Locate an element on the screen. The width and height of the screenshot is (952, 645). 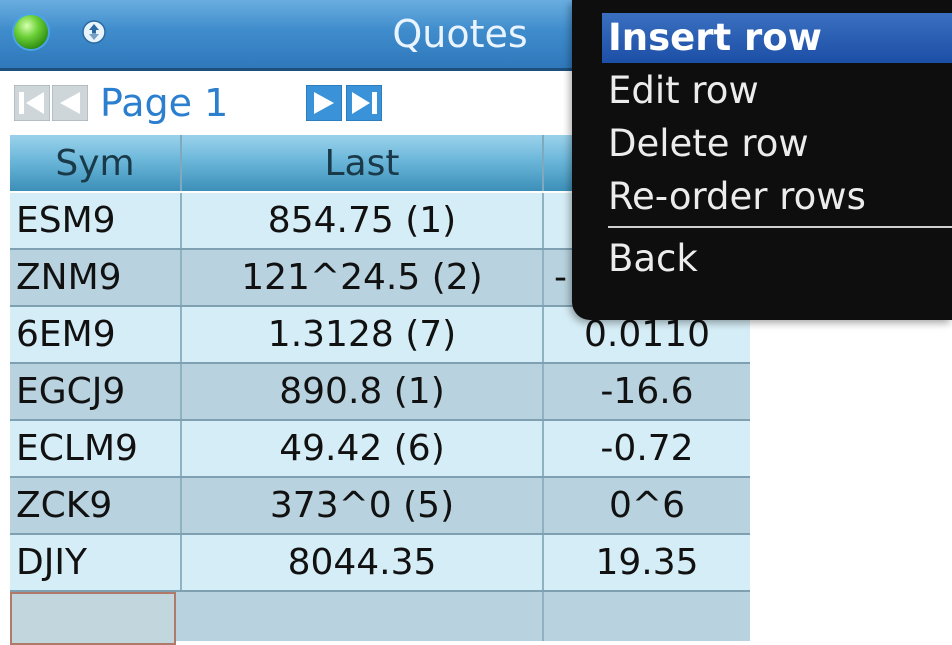
table-row: ECLM9 49.42 (6) -0.72 is located at coordinates (380, 449).